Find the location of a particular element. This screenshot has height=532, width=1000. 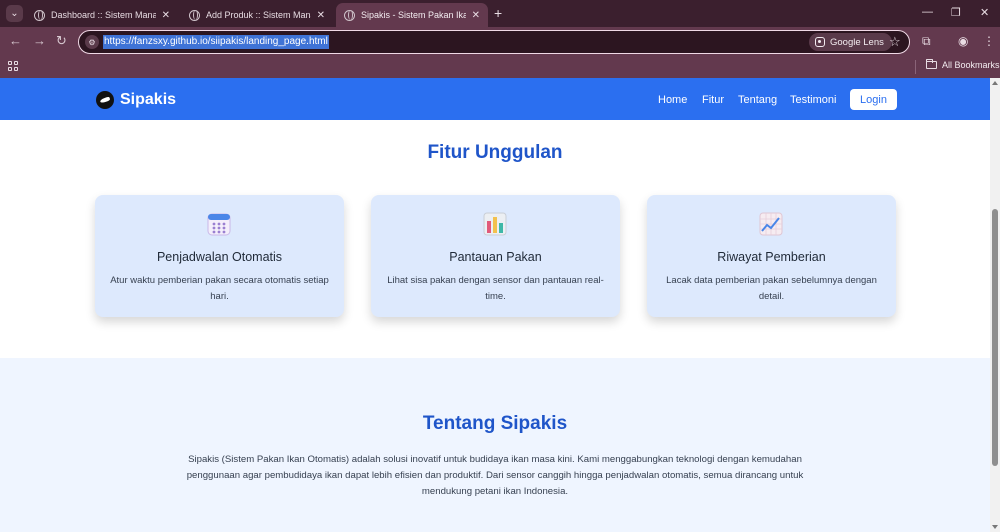

menu-dots-icon: ⋮ is located at coordinates (989, 41).